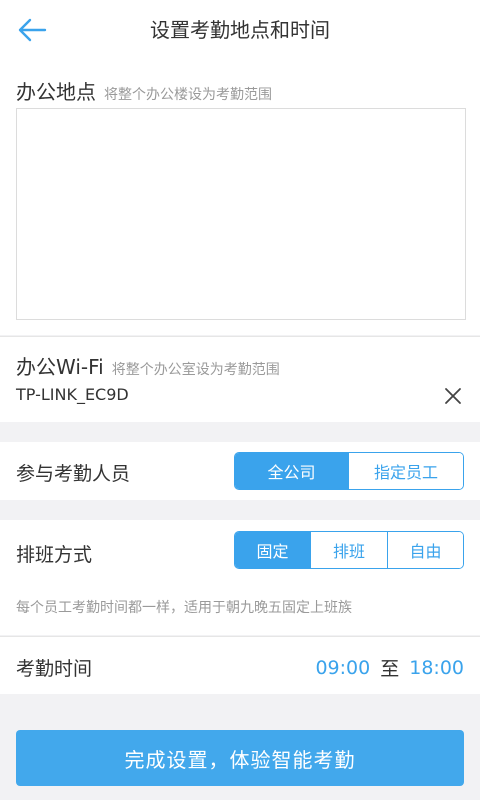  Describe the element at coordinates (240, 577) in the screenshot. I see `shift-mode-section: 排班方式 固定 排班 自由 每个员工考勤时间都一样，适用于朝九晚五固定上班族` at that location.